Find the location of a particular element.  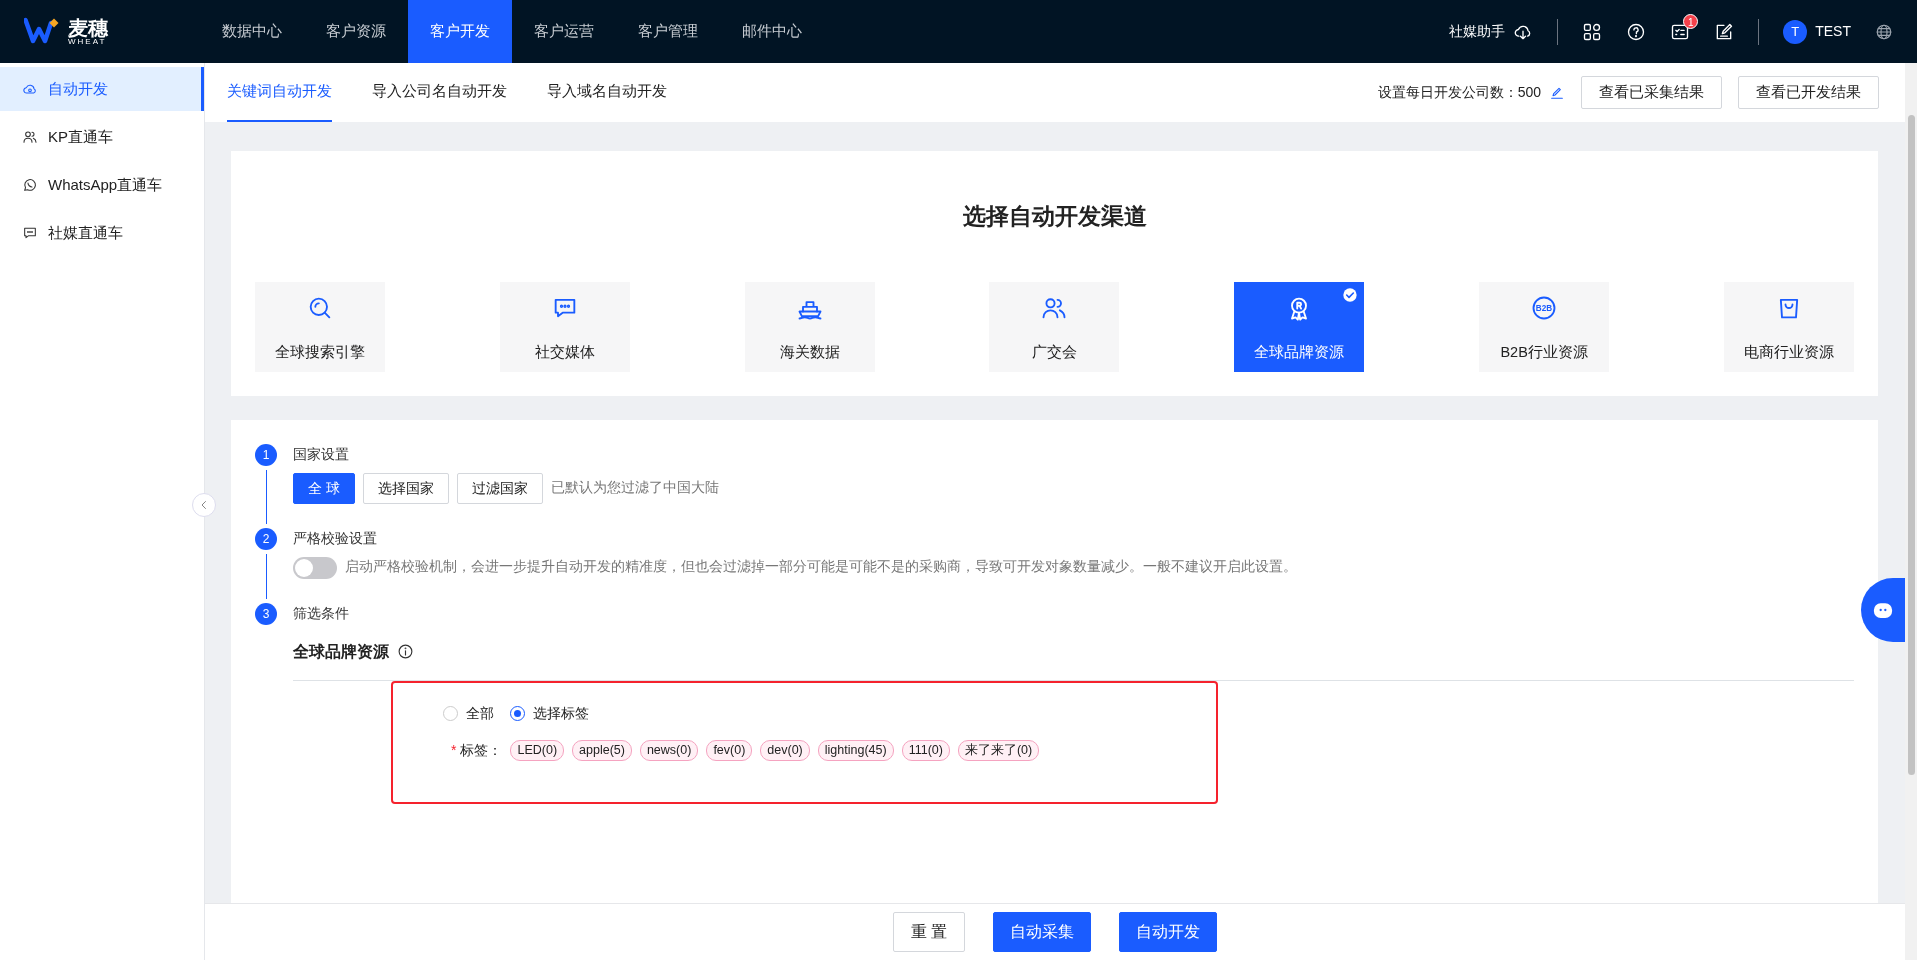

check-icon is located at coordinates (1350, 294).